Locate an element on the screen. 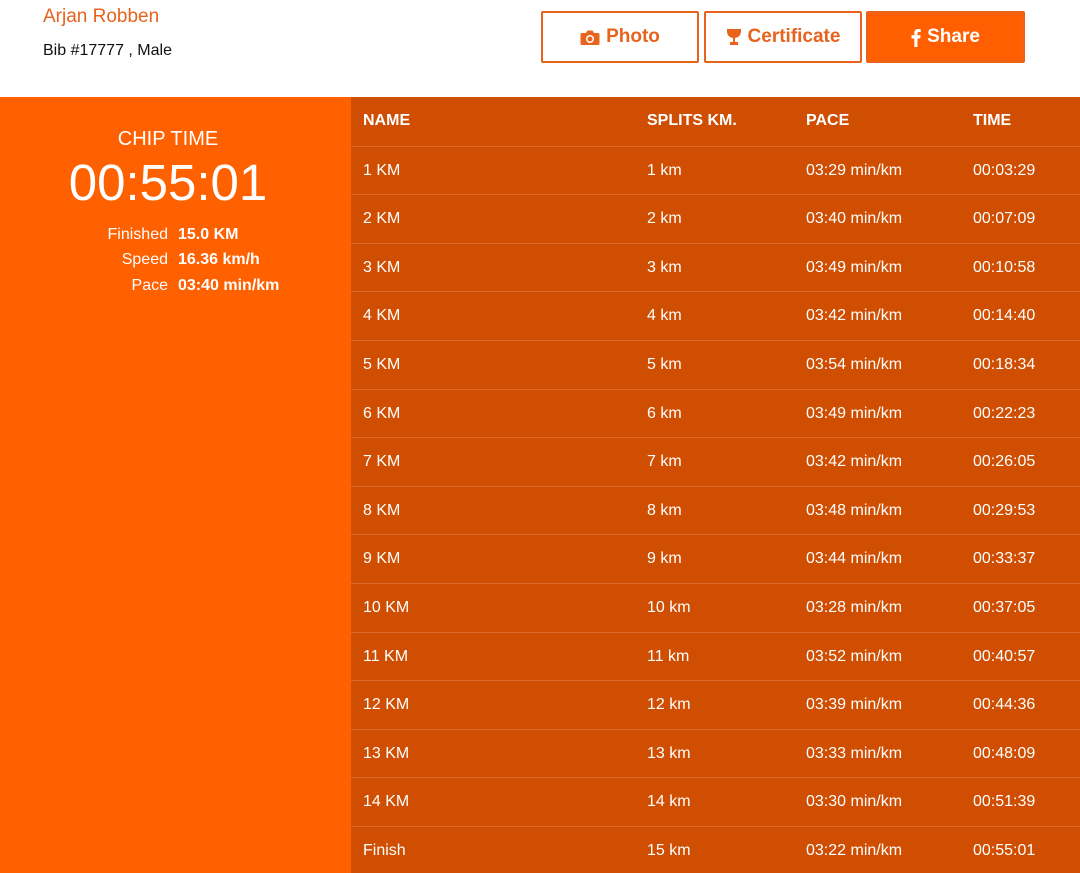 Image resolution: width=1080 pixels, height=873 pixels. split-time: 00:03:29 is located at coordinates (1004, 170).